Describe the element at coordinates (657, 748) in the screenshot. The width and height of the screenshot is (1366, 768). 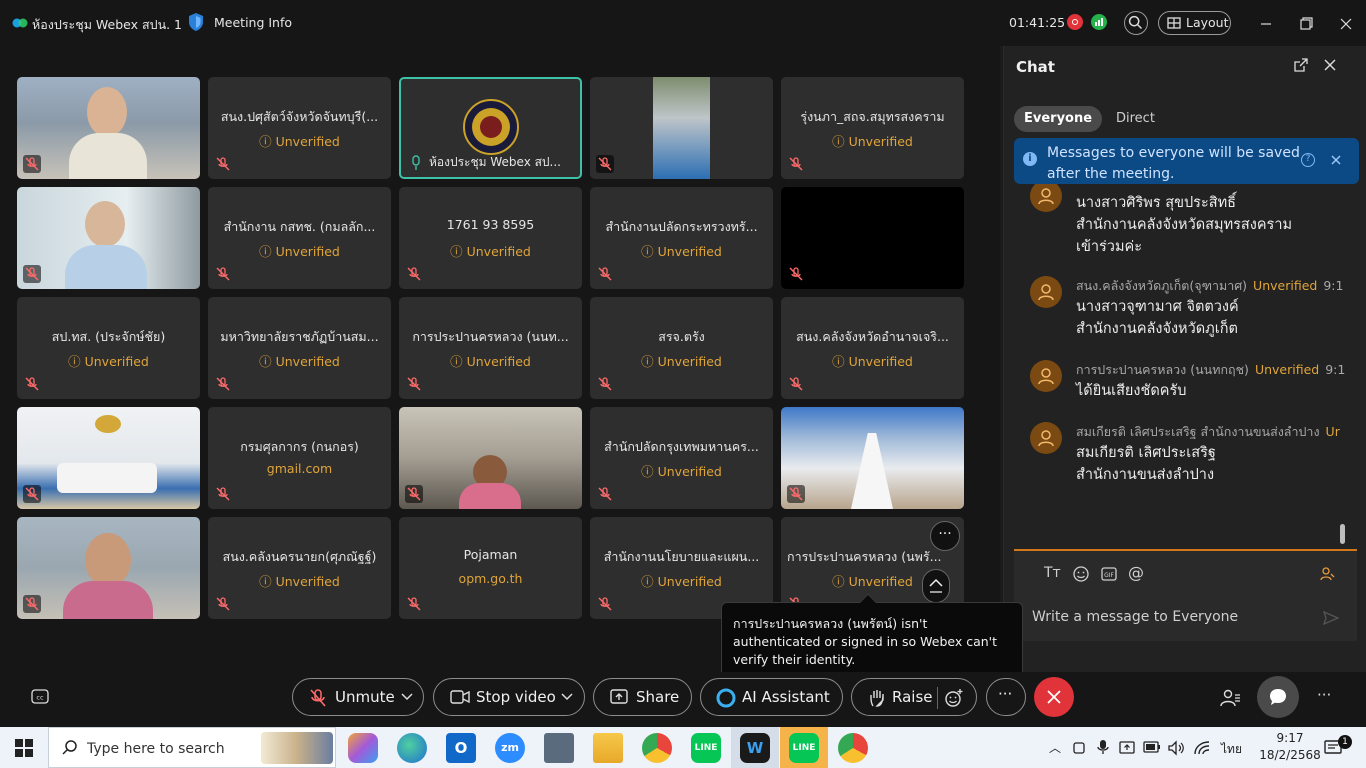
I see `chrome-icon` at that location.